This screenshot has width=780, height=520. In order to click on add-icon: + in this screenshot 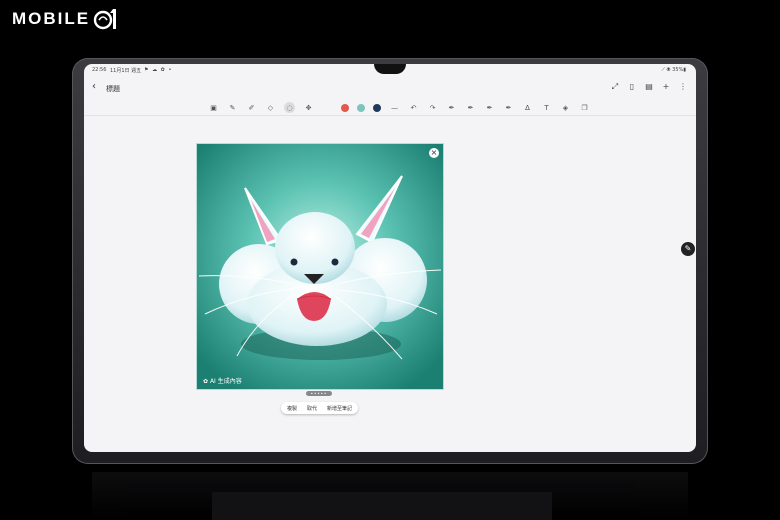, I will do `click(666, 87)`.